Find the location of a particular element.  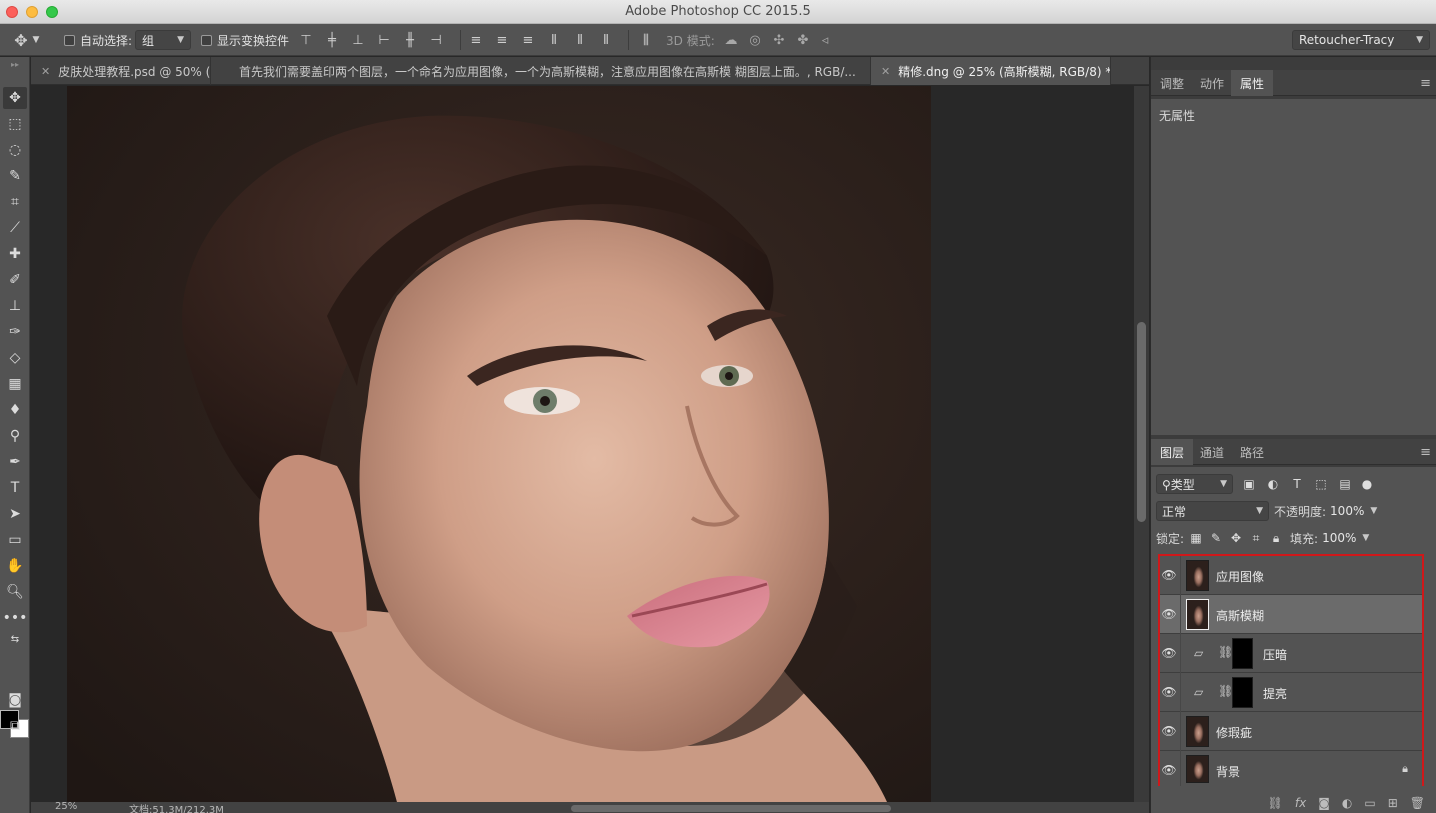

align-left-icon: ⊢ is located at coordinates (384, 40).